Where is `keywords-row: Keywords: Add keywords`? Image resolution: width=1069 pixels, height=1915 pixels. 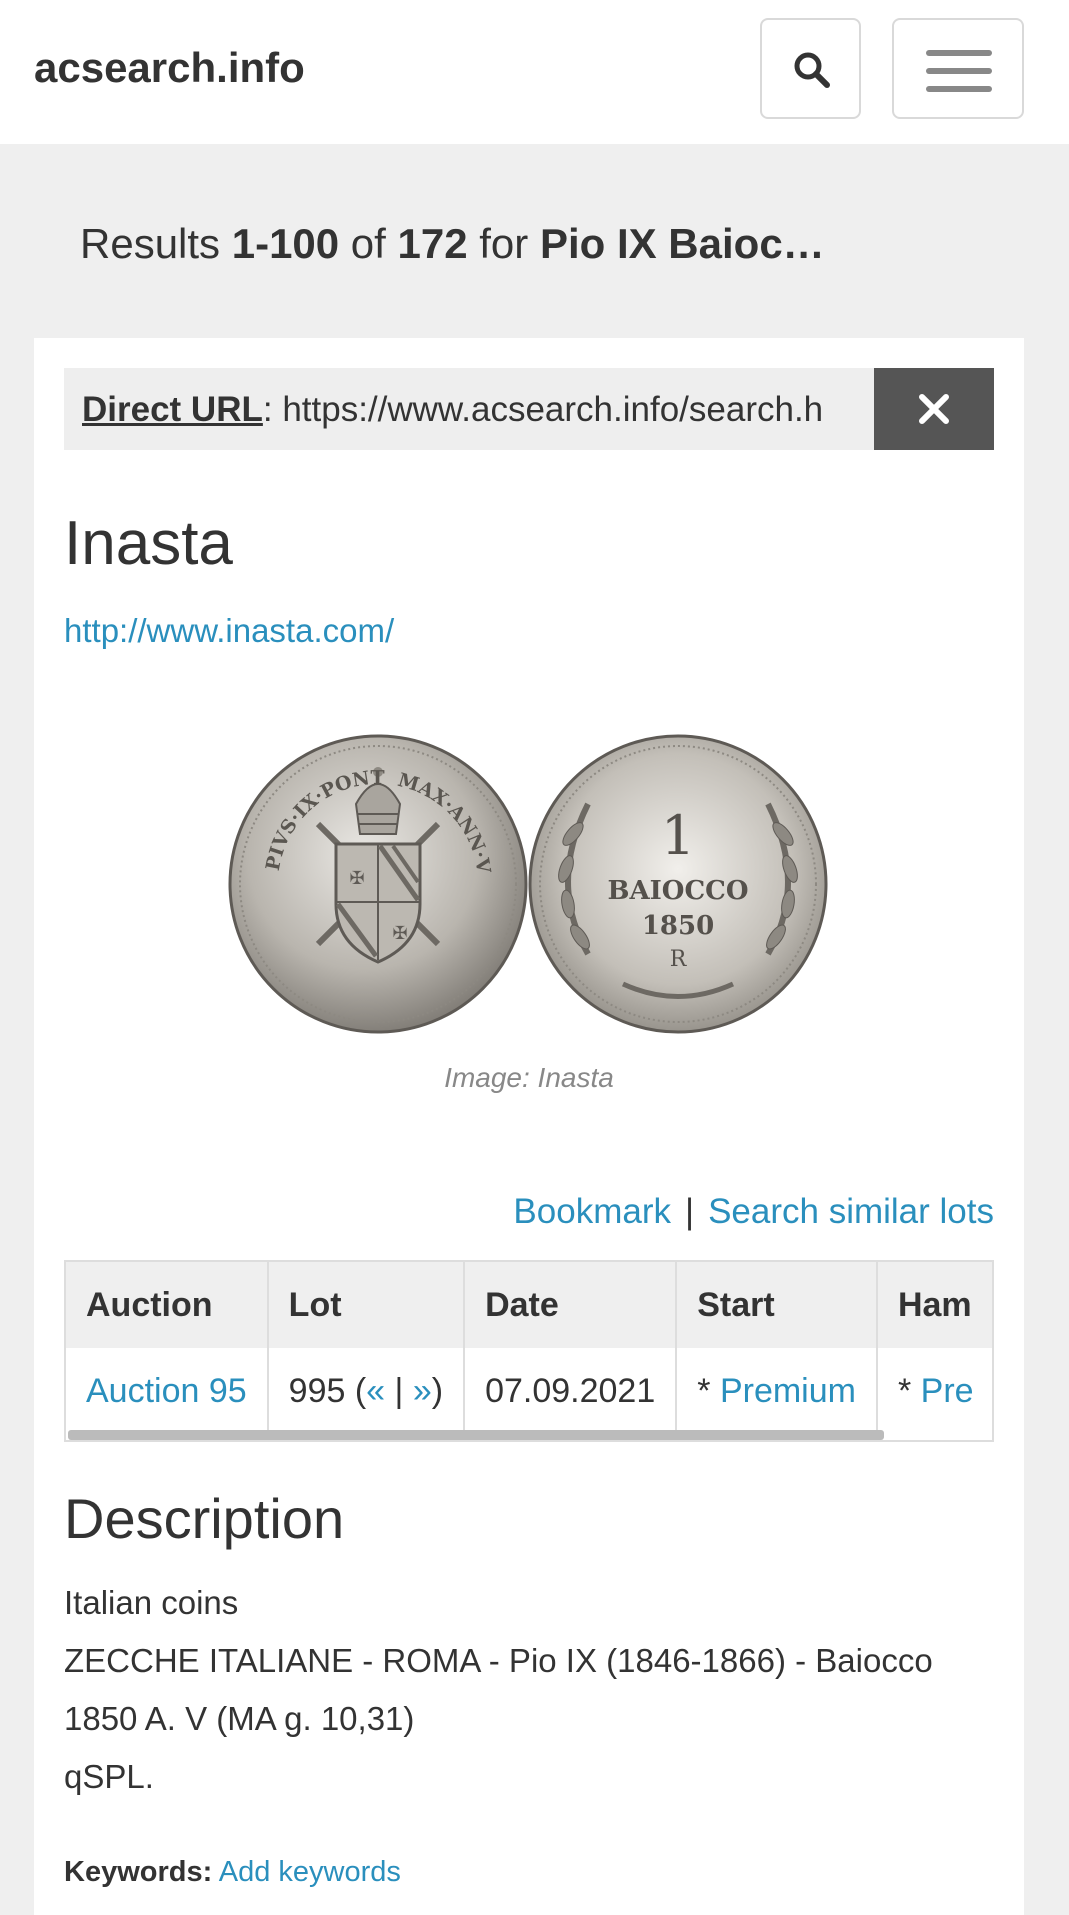 keywords-row: Keywords: Add keywords is located at coordinates (232, 1872).